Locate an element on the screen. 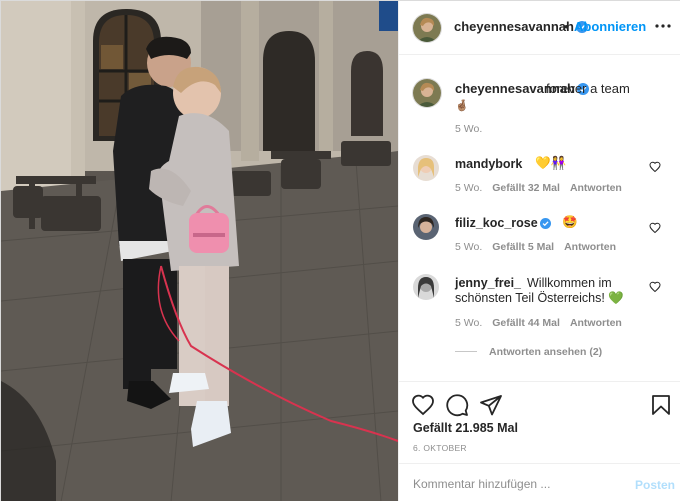  caption-timestamp: 5 Wo. is located at coordinates (468, 129).